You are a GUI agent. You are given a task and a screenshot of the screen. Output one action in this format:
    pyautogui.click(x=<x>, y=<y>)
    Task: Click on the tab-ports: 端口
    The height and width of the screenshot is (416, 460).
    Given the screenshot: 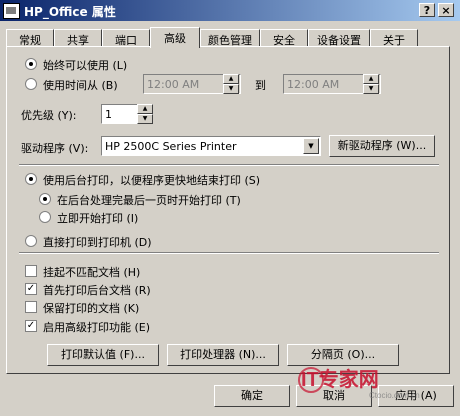 What is the action you would take?
    pyautogui.click(x=126, y=38)
    